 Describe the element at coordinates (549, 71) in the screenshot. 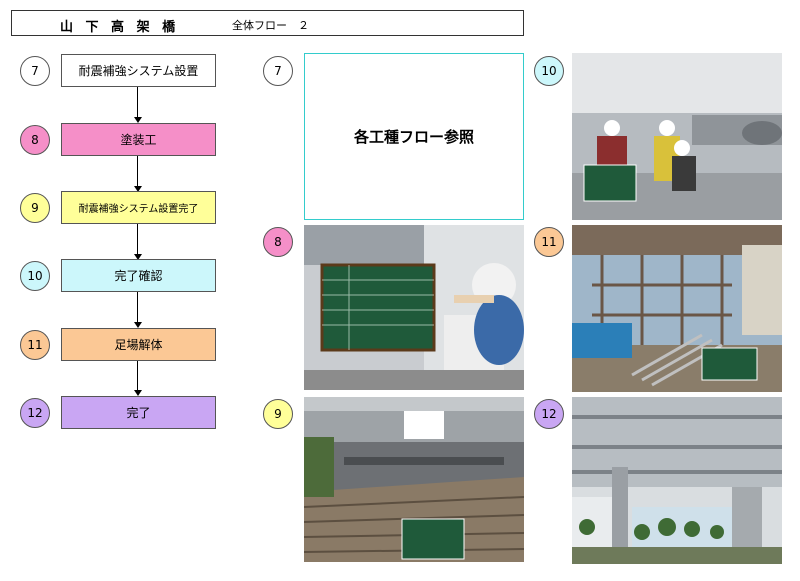

I see `photo-number-10: 10` at that location.